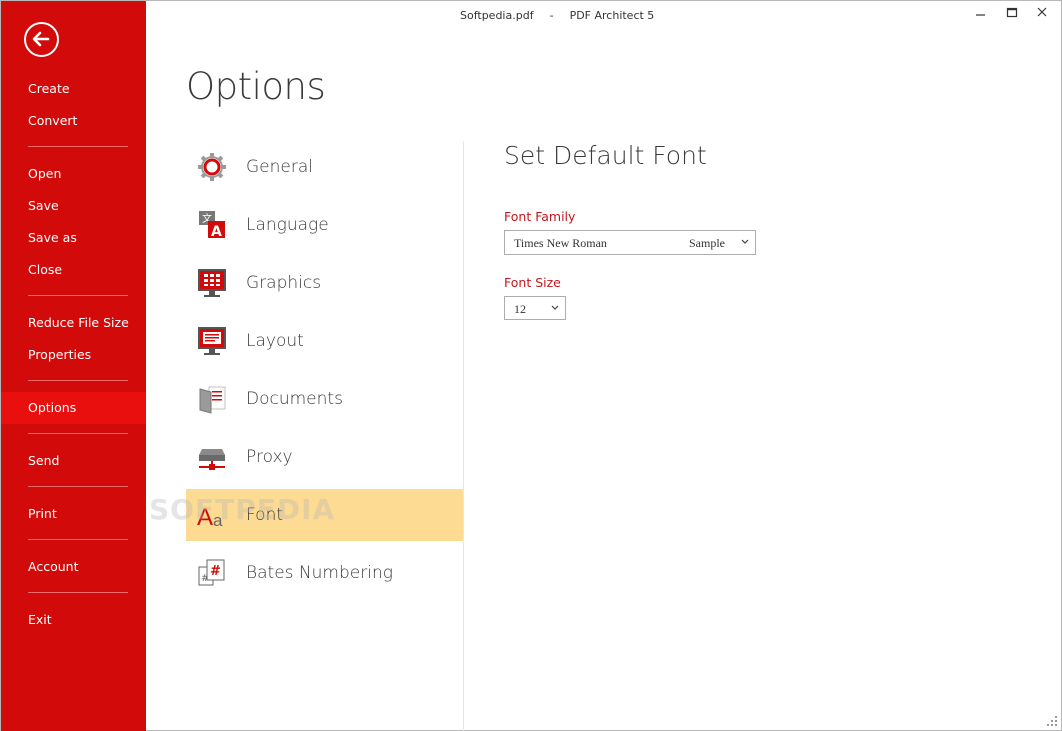 This screenshot has width=1062, height=731. I want to click on sidebar-item-create: Create, so click(73, 89).